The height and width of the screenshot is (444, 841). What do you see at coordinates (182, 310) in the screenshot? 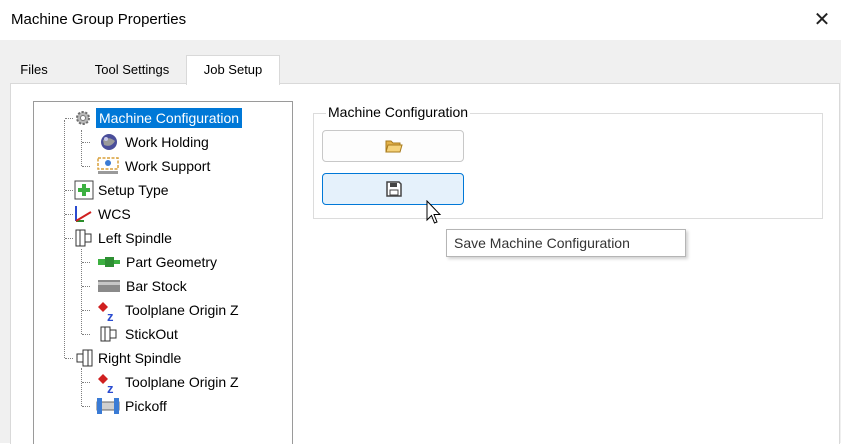
I see `tree-item-toolplane-origin-z: Toolplane Origin Z` at bounding box center [182, 310].